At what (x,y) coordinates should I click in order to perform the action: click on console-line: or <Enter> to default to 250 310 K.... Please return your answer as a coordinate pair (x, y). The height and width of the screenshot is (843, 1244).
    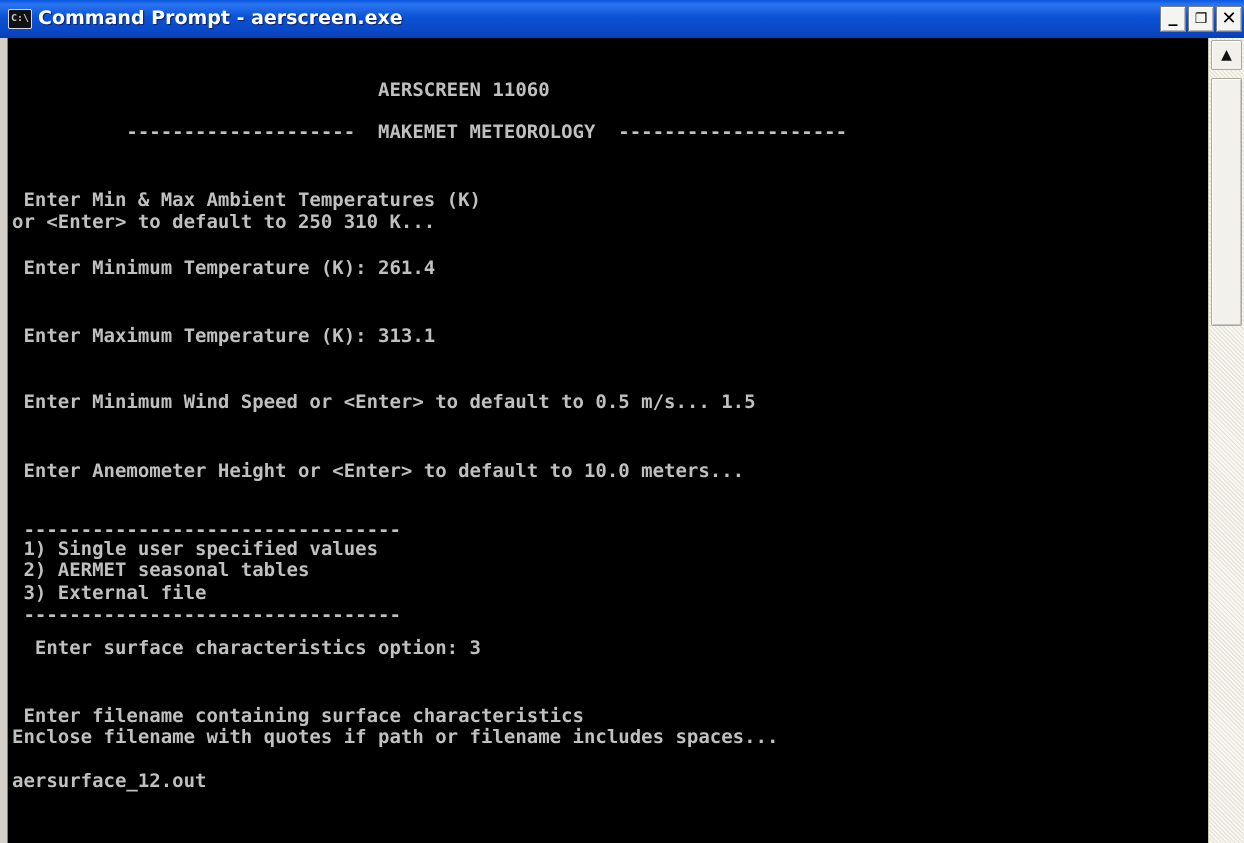
    Looking at the image, I should click on (224, 222).